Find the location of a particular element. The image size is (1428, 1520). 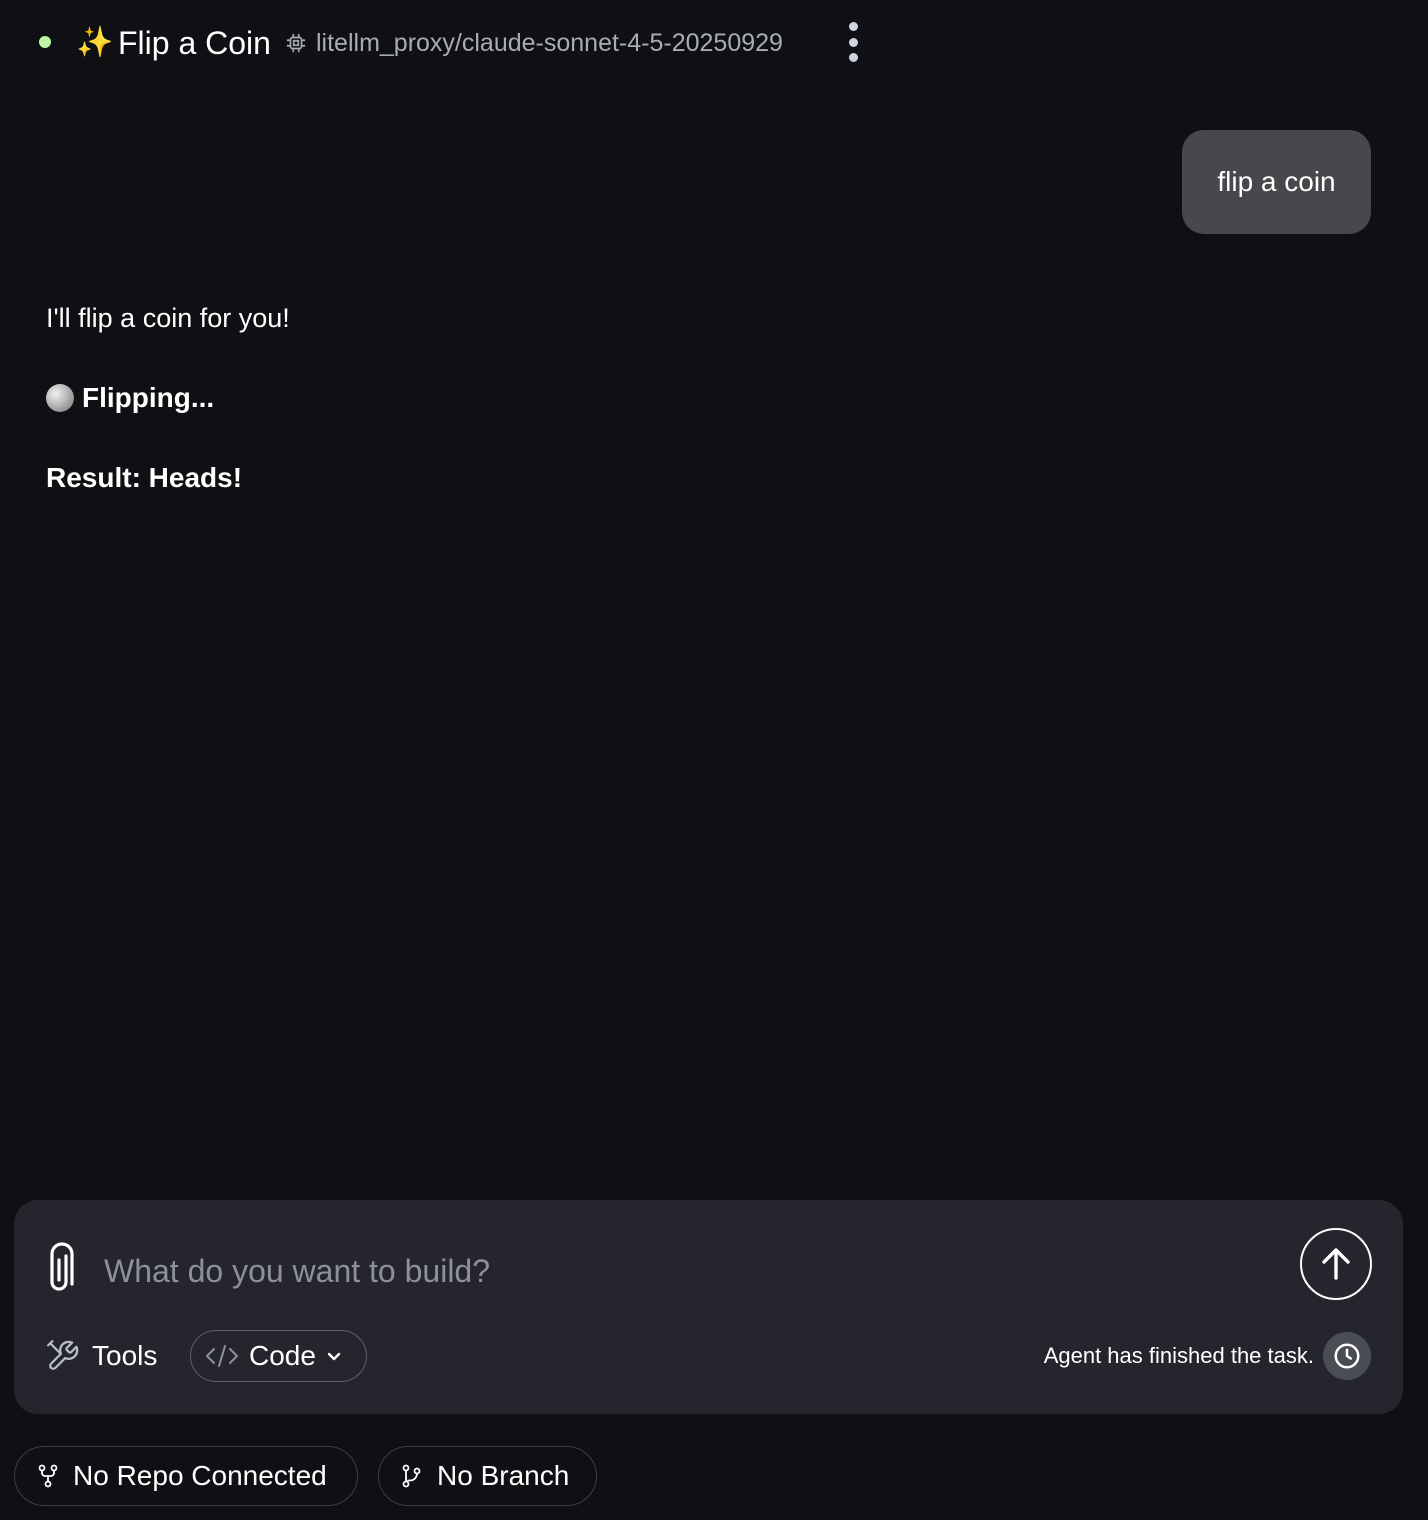

code-icon is located at coordinates (222, 1356).